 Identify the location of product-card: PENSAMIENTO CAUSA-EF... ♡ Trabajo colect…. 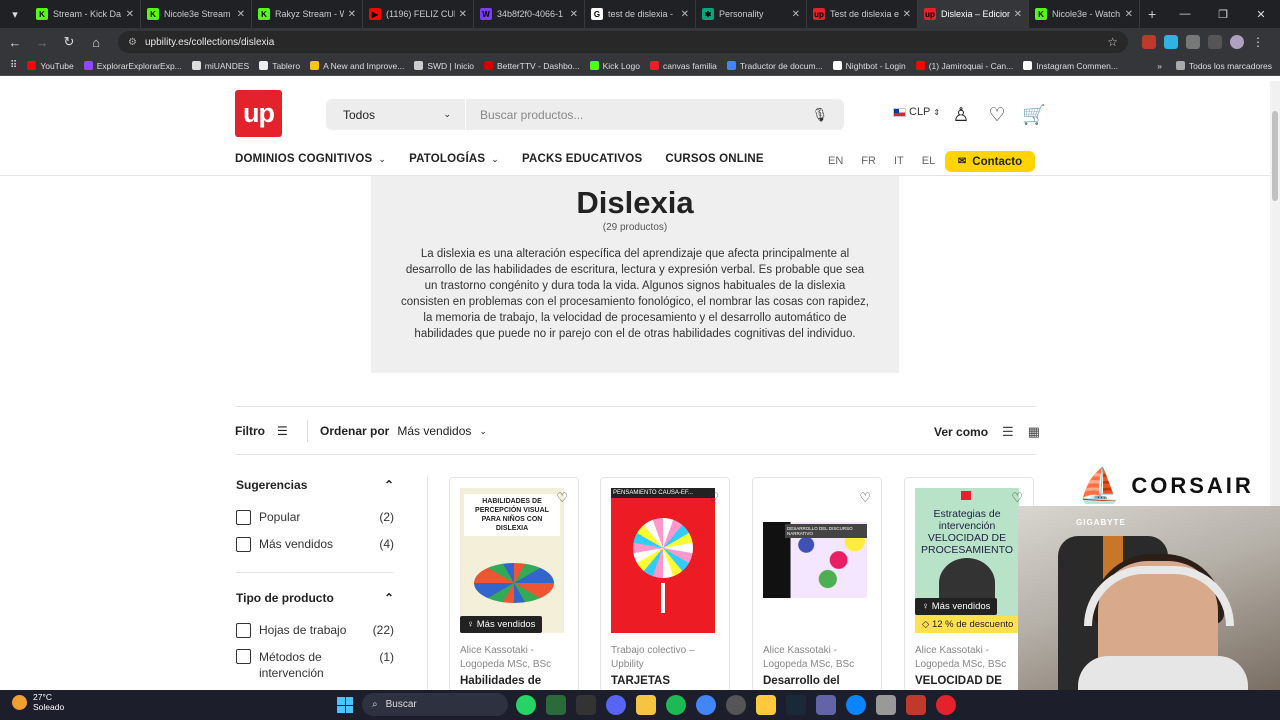
(665, 583).